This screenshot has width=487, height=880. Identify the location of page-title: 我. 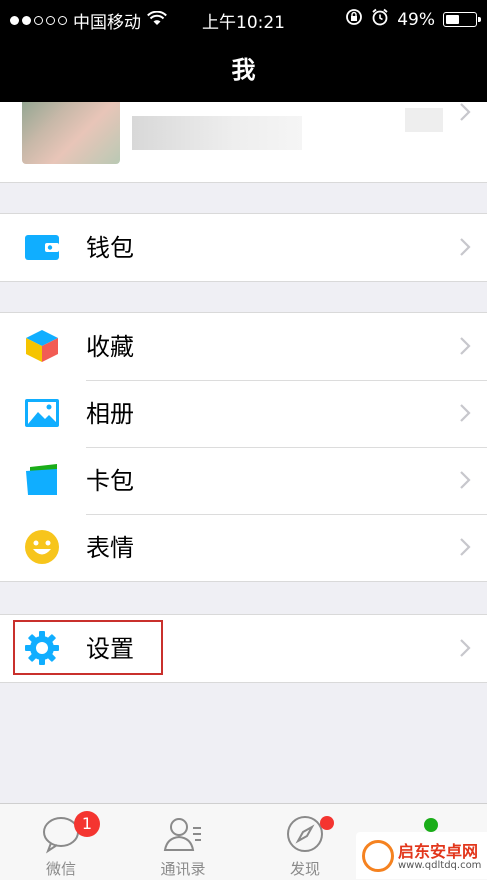
(243, 70).